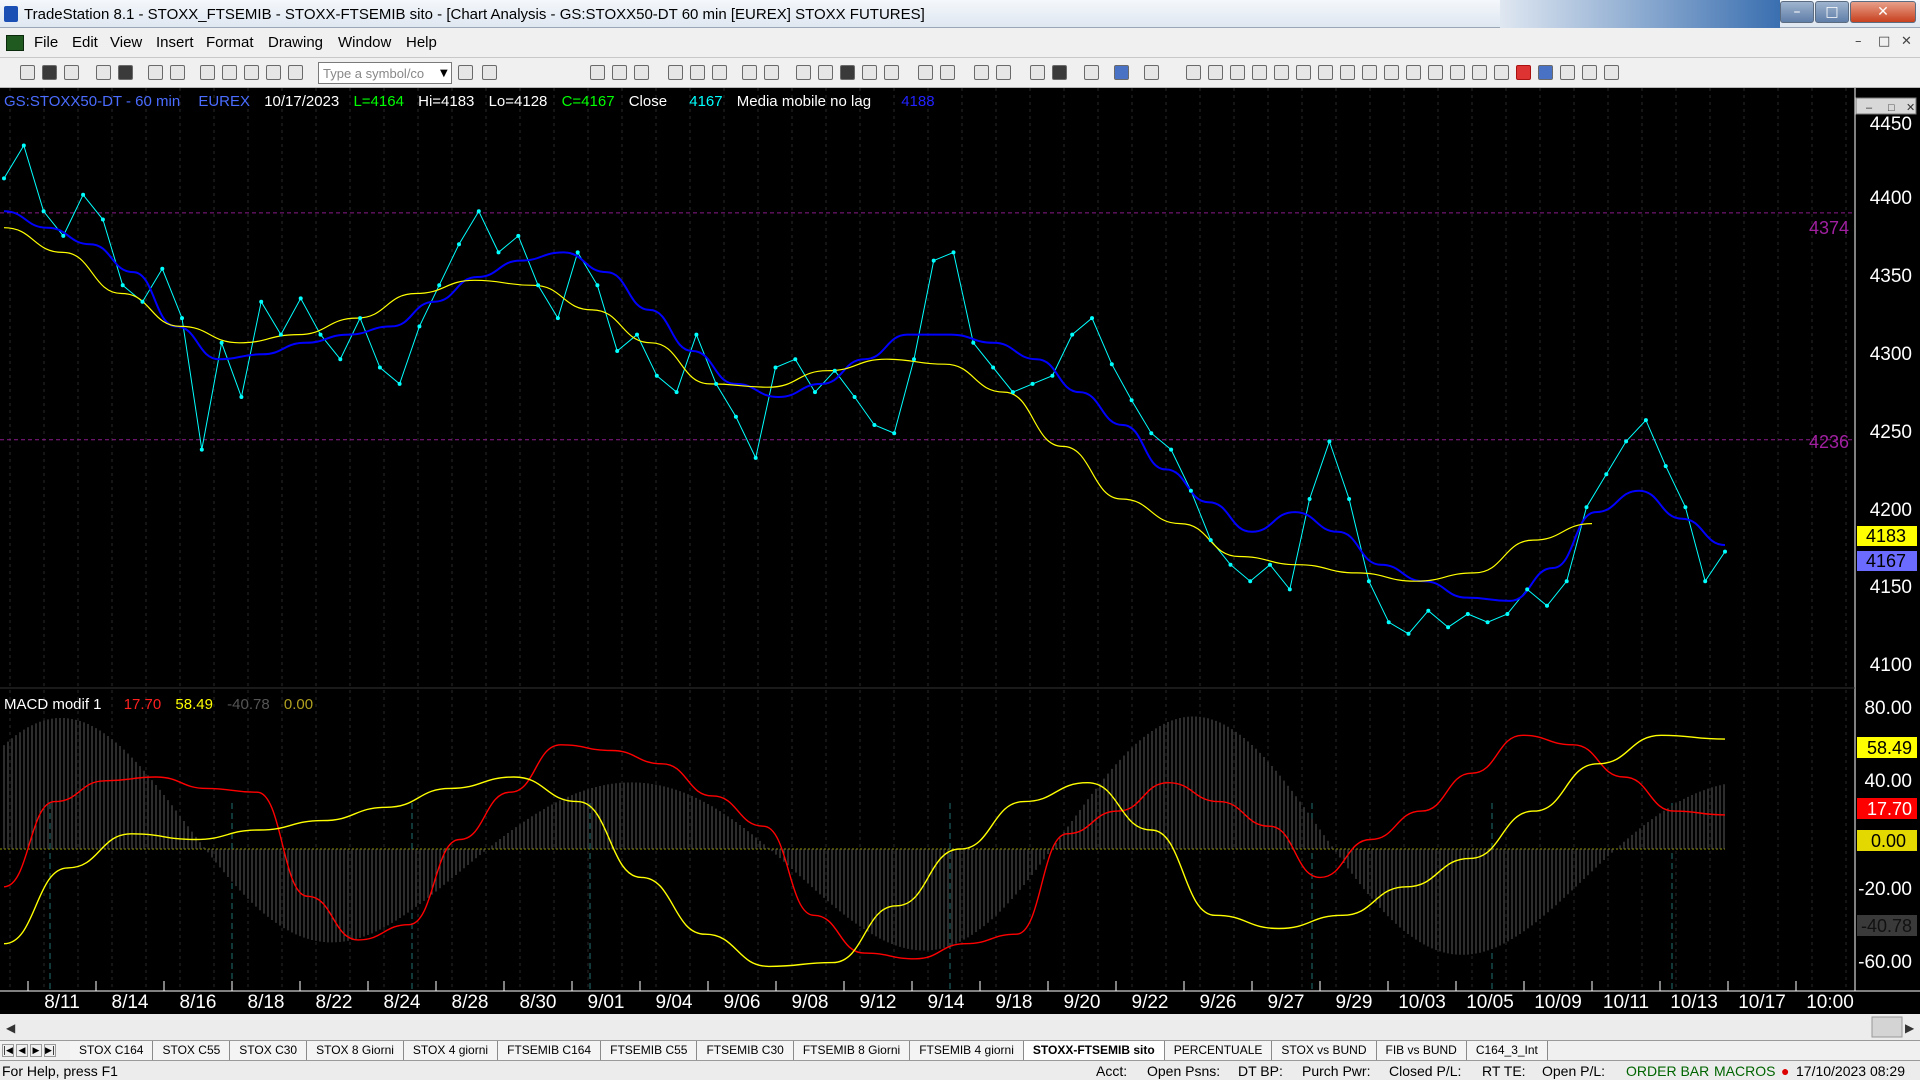 This screenshot has height=1080, width=1920. What do you see at coordinates (597, 72) in the screenshot?
I see `chart-grid-icon` at bounding box center [597, 72].